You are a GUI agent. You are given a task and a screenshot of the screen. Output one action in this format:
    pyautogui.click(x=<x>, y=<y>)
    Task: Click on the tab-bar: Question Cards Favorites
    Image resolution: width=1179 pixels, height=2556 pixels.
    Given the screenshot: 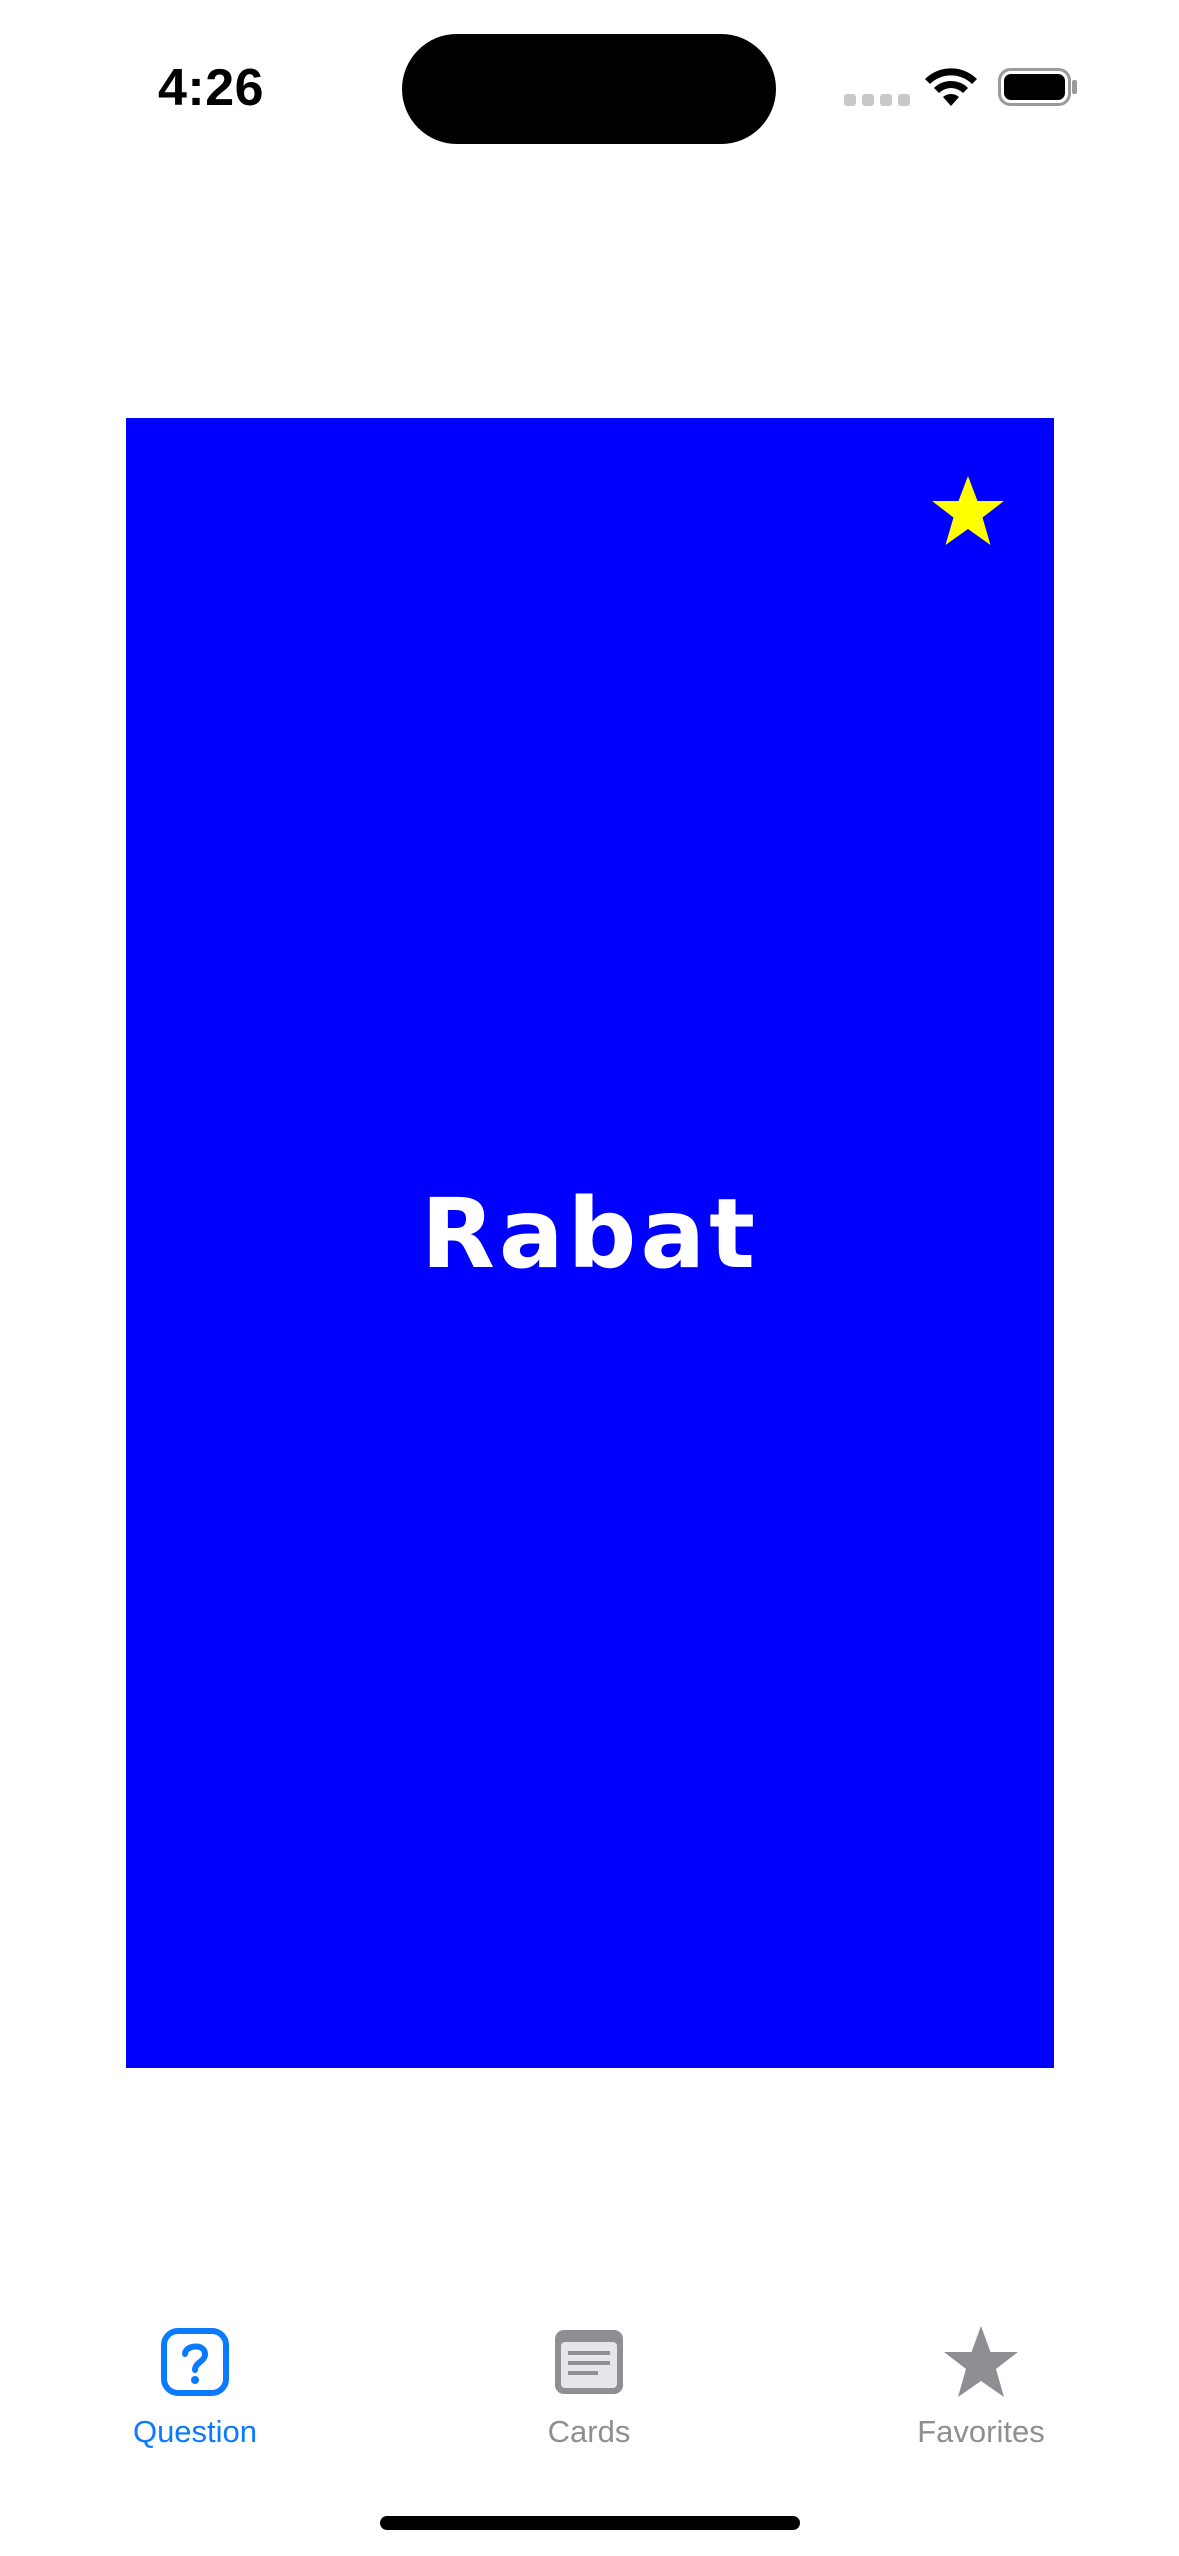 What is the action you would take?
    pyautogui.click(x=589, y=2390)
    